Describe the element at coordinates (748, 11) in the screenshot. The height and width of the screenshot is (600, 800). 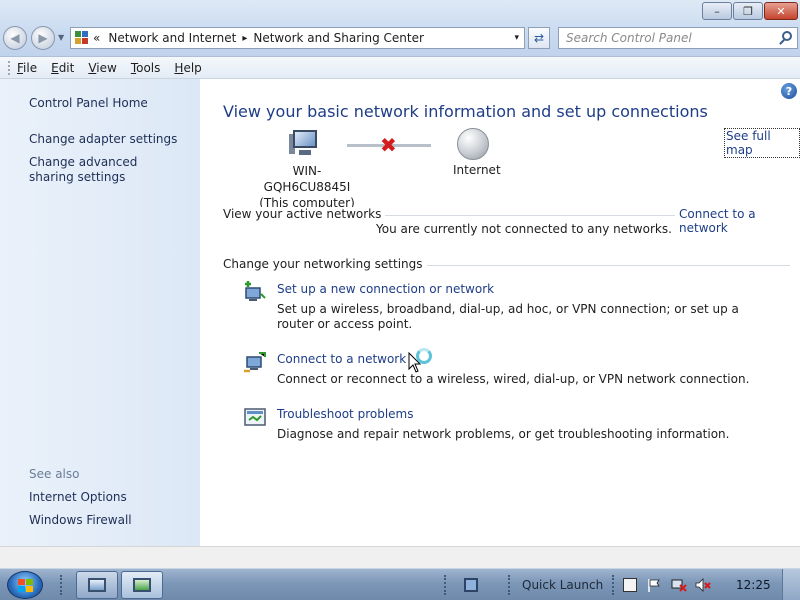
I see `maximize-button: ❐` at that location.